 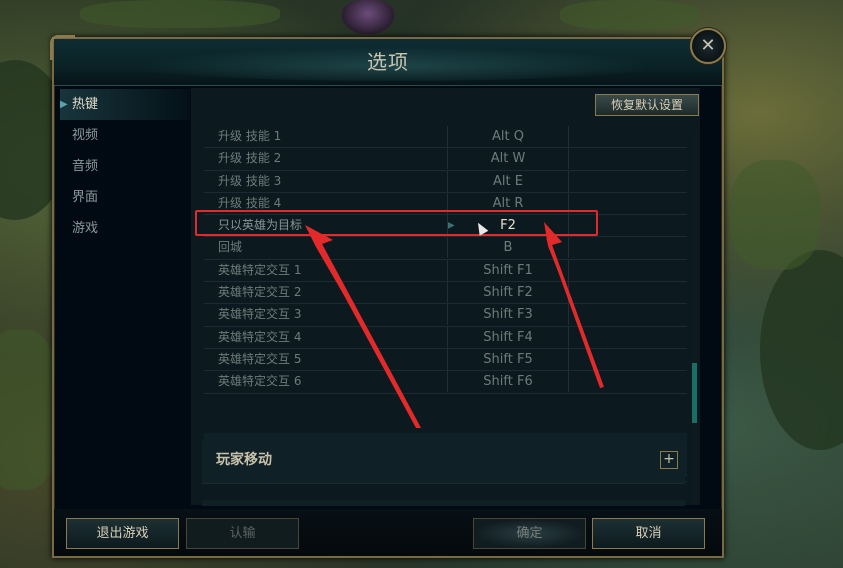 I want to click on sidebar-item-video: 视频, so click(x=125, y=135).